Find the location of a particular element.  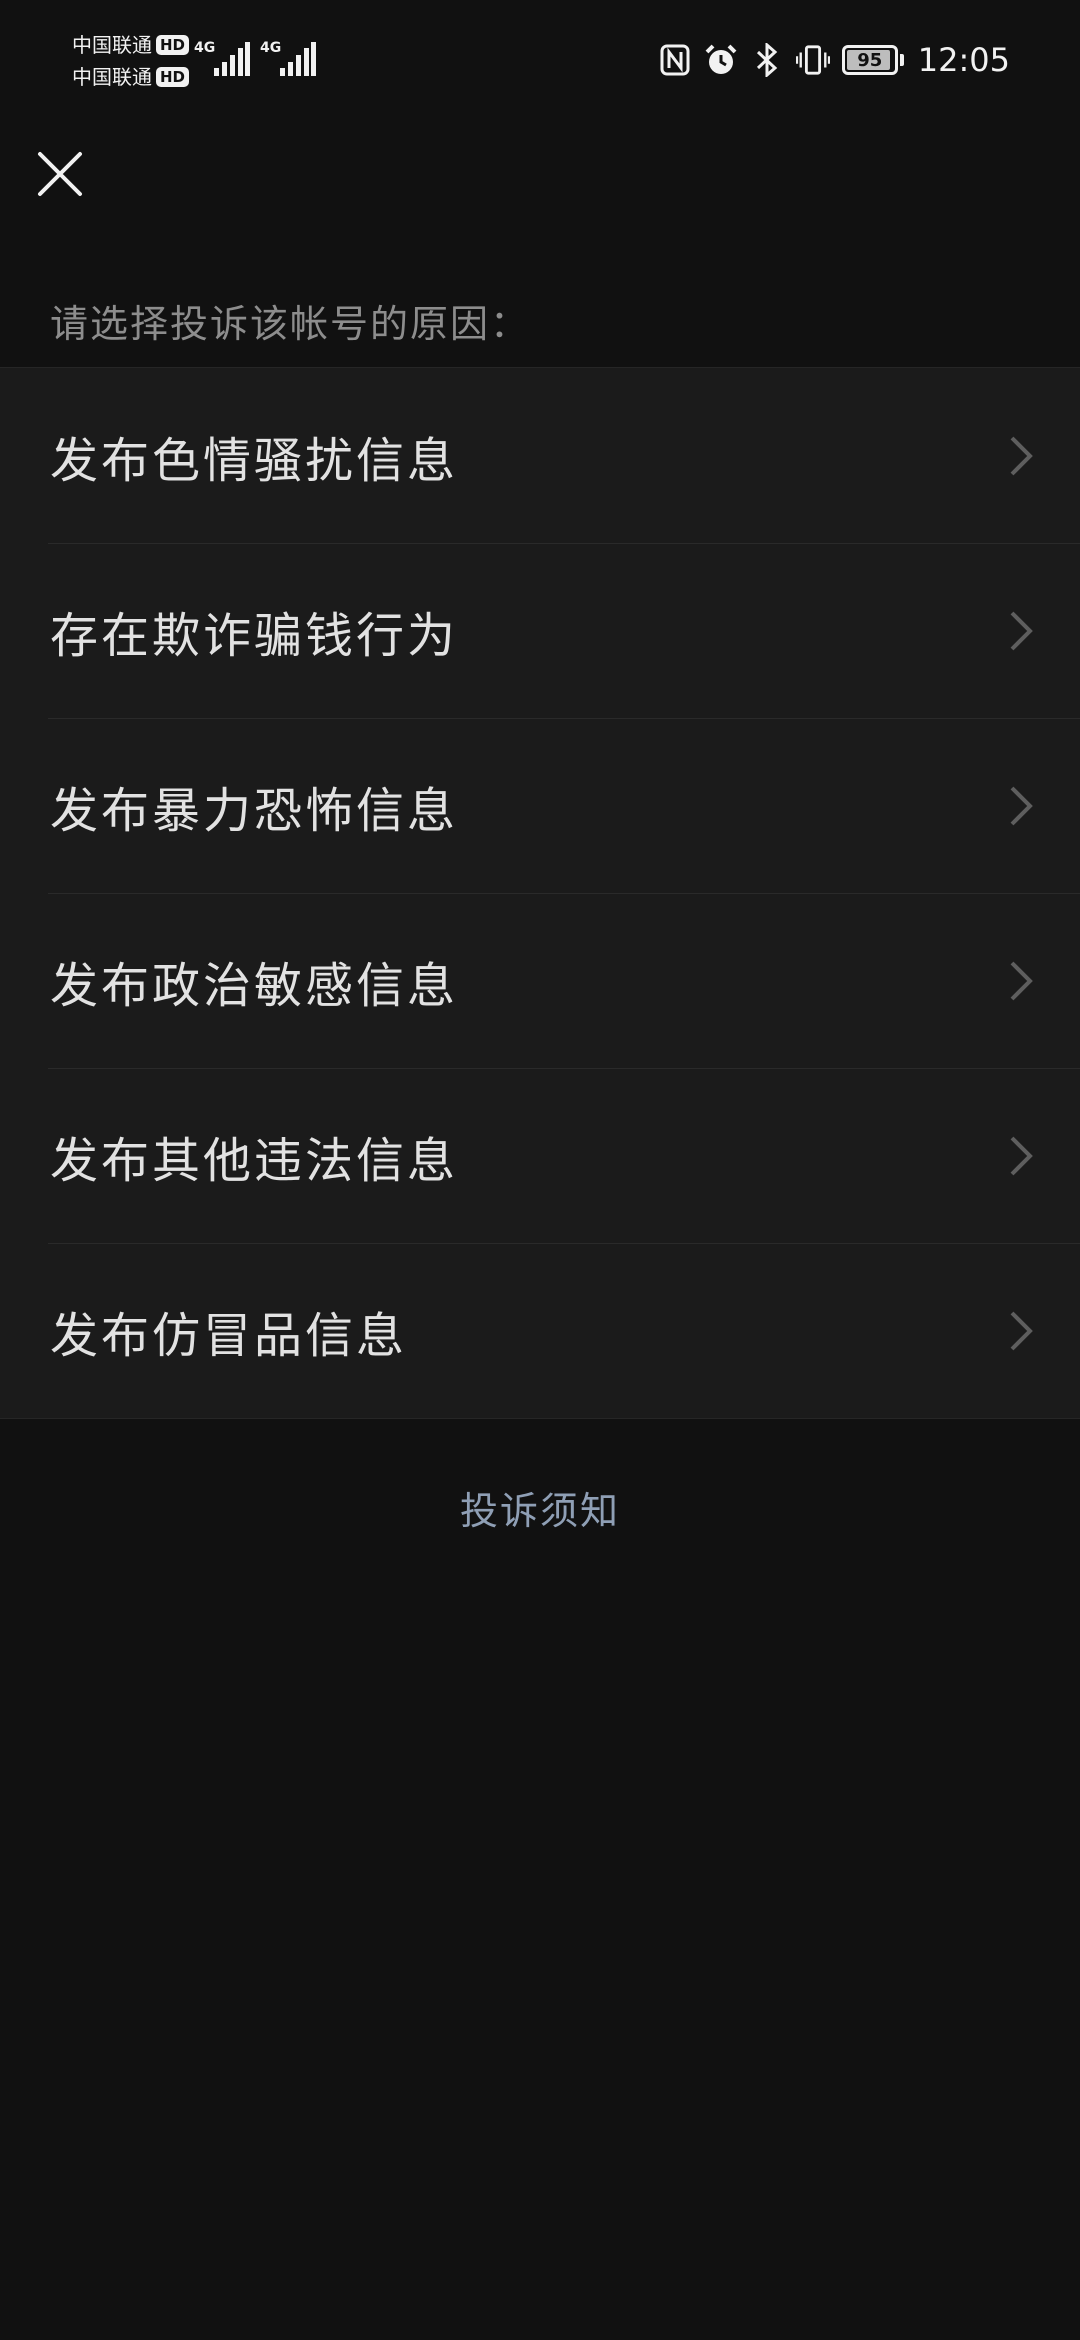

reason-item-political: 发布政治敏感信息 is located at coordinates (540, 980).